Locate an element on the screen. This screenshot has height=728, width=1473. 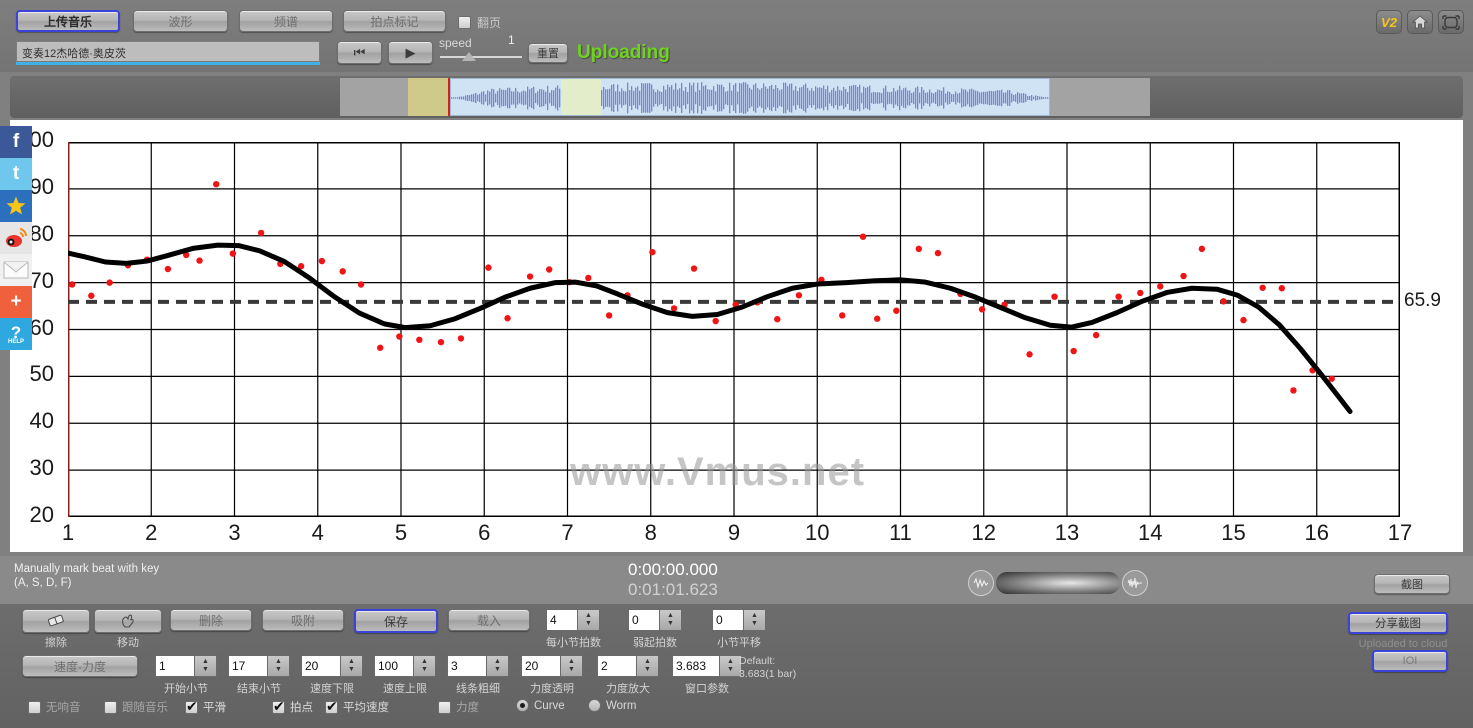
checkbox-follow-music: 跟随音乐 is located at coordinates (136, 707).